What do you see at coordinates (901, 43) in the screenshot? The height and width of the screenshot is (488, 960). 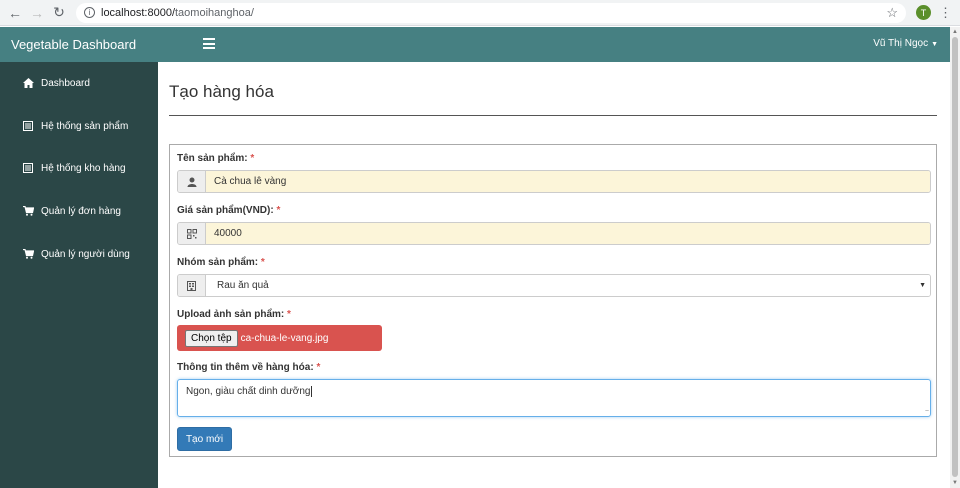 I see `user-name: Vũ Thị Ngọc` at bounding box center [901, 43].